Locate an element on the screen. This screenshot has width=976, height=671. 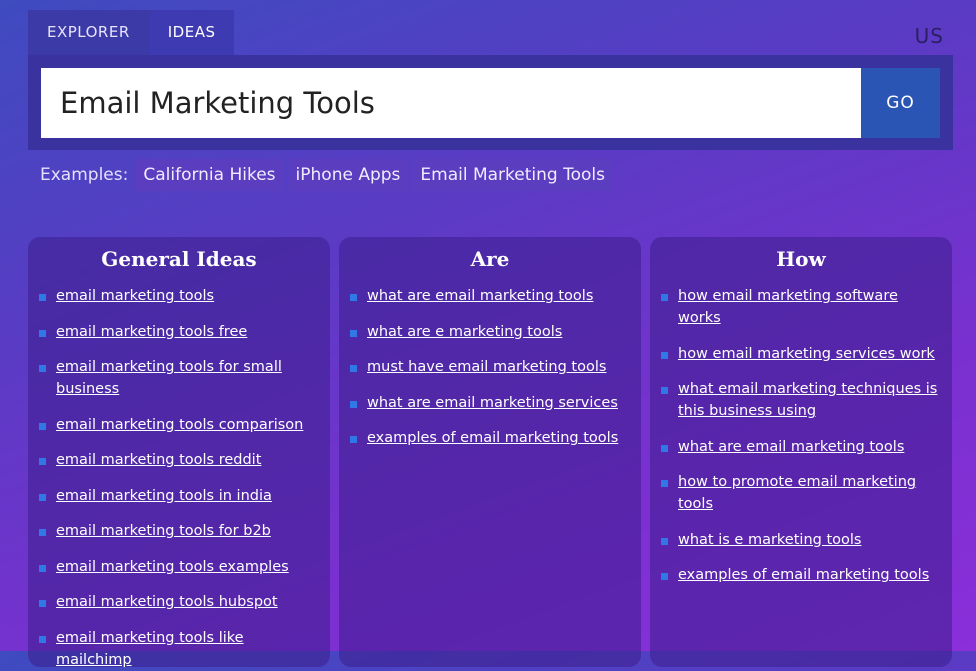
list-item: what is e marketing tools is located at coordinates (801, 540).